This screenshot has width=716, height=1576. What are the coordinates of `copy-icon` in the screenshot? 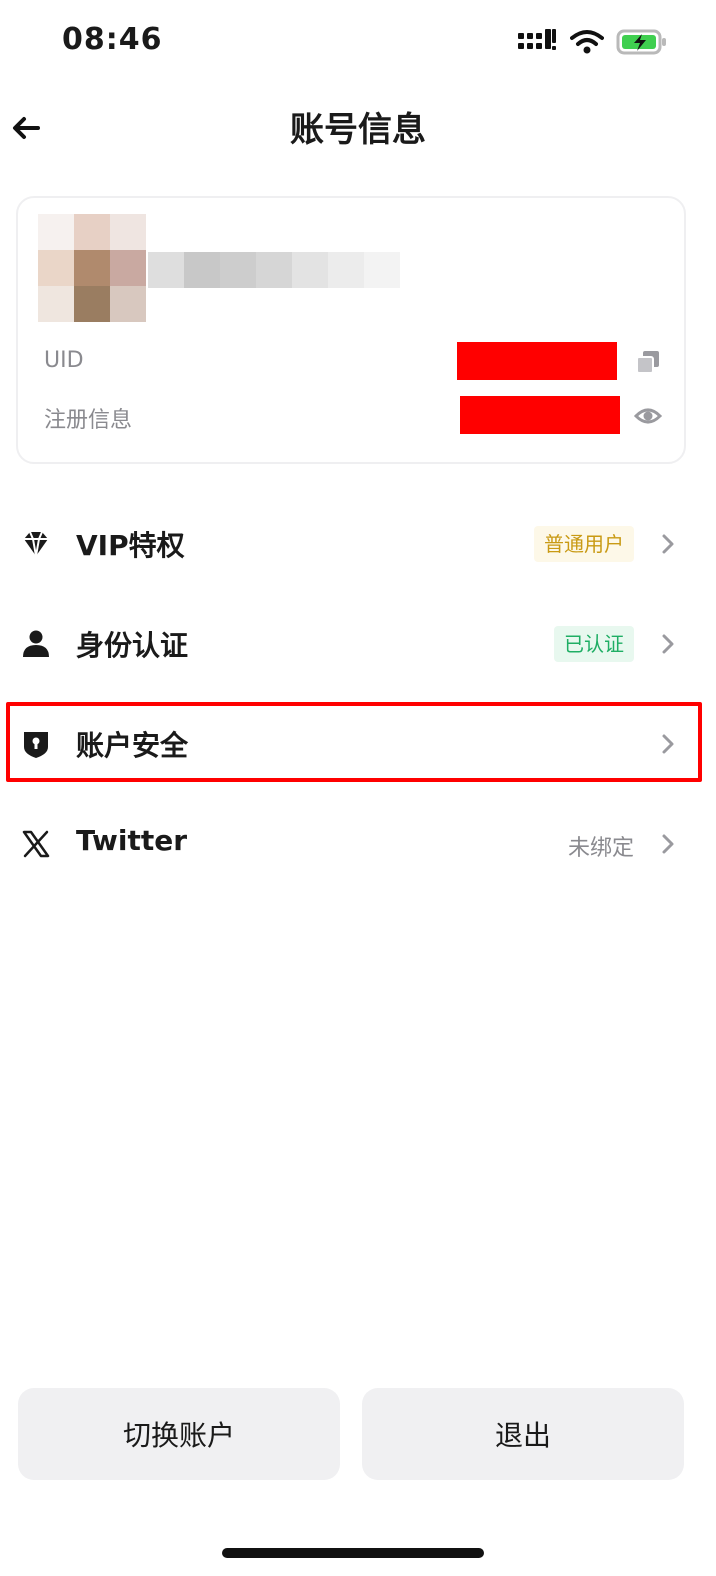 It's located at (648, 362).